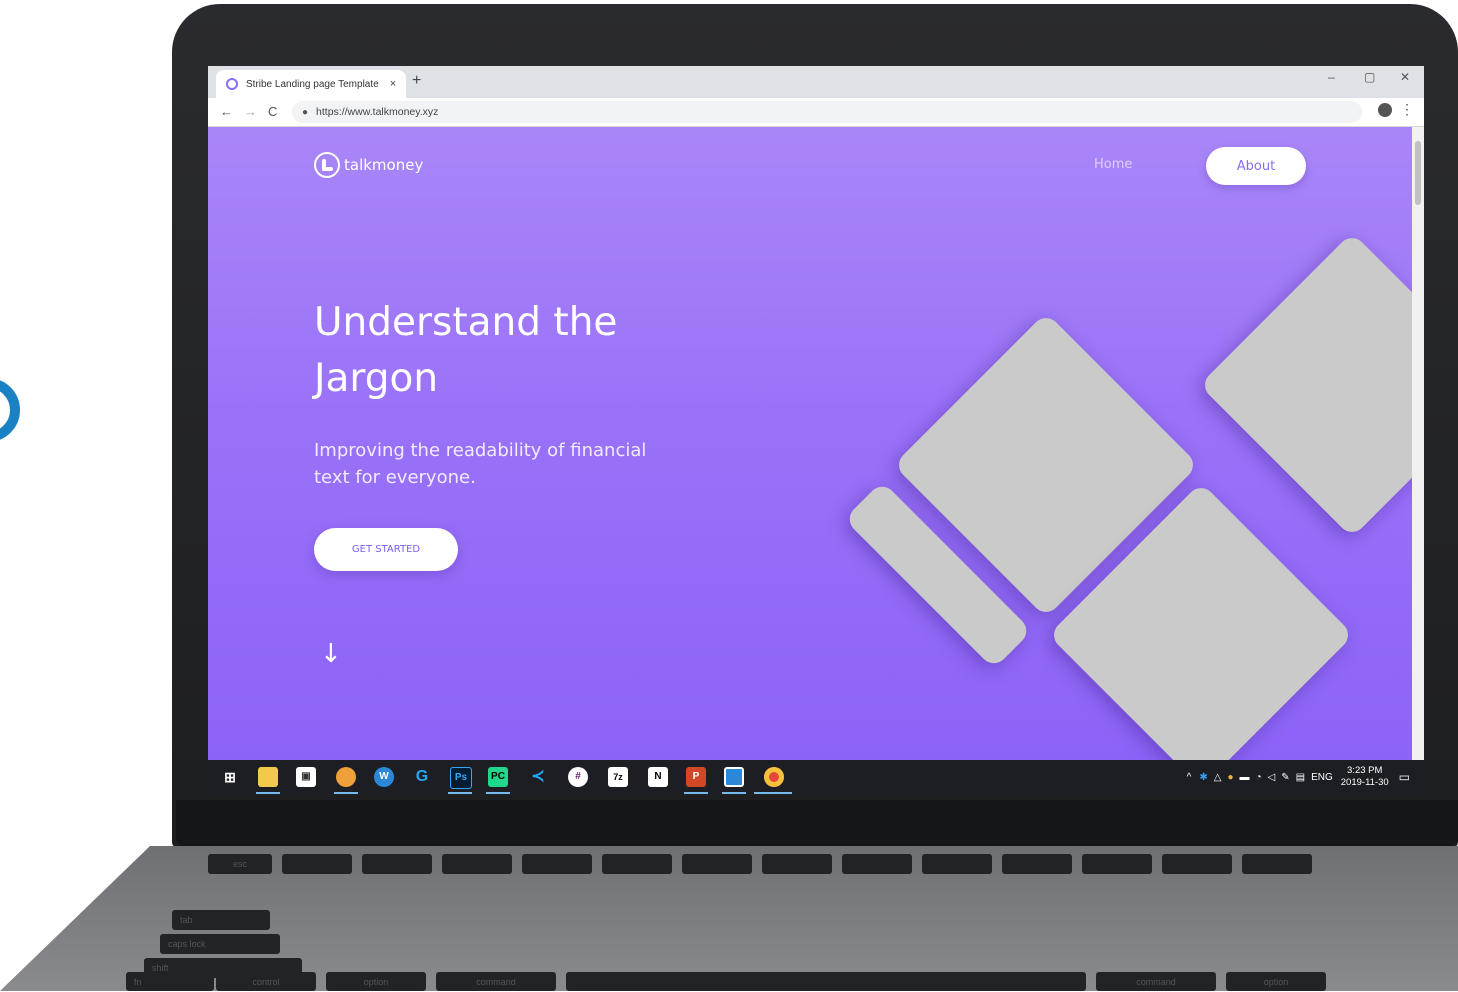 Image resolution: width=1458 pixels, height=992 pixels. Describe the element at coordinates (813, 892) in the screenshot. I see `number-row` at that location.